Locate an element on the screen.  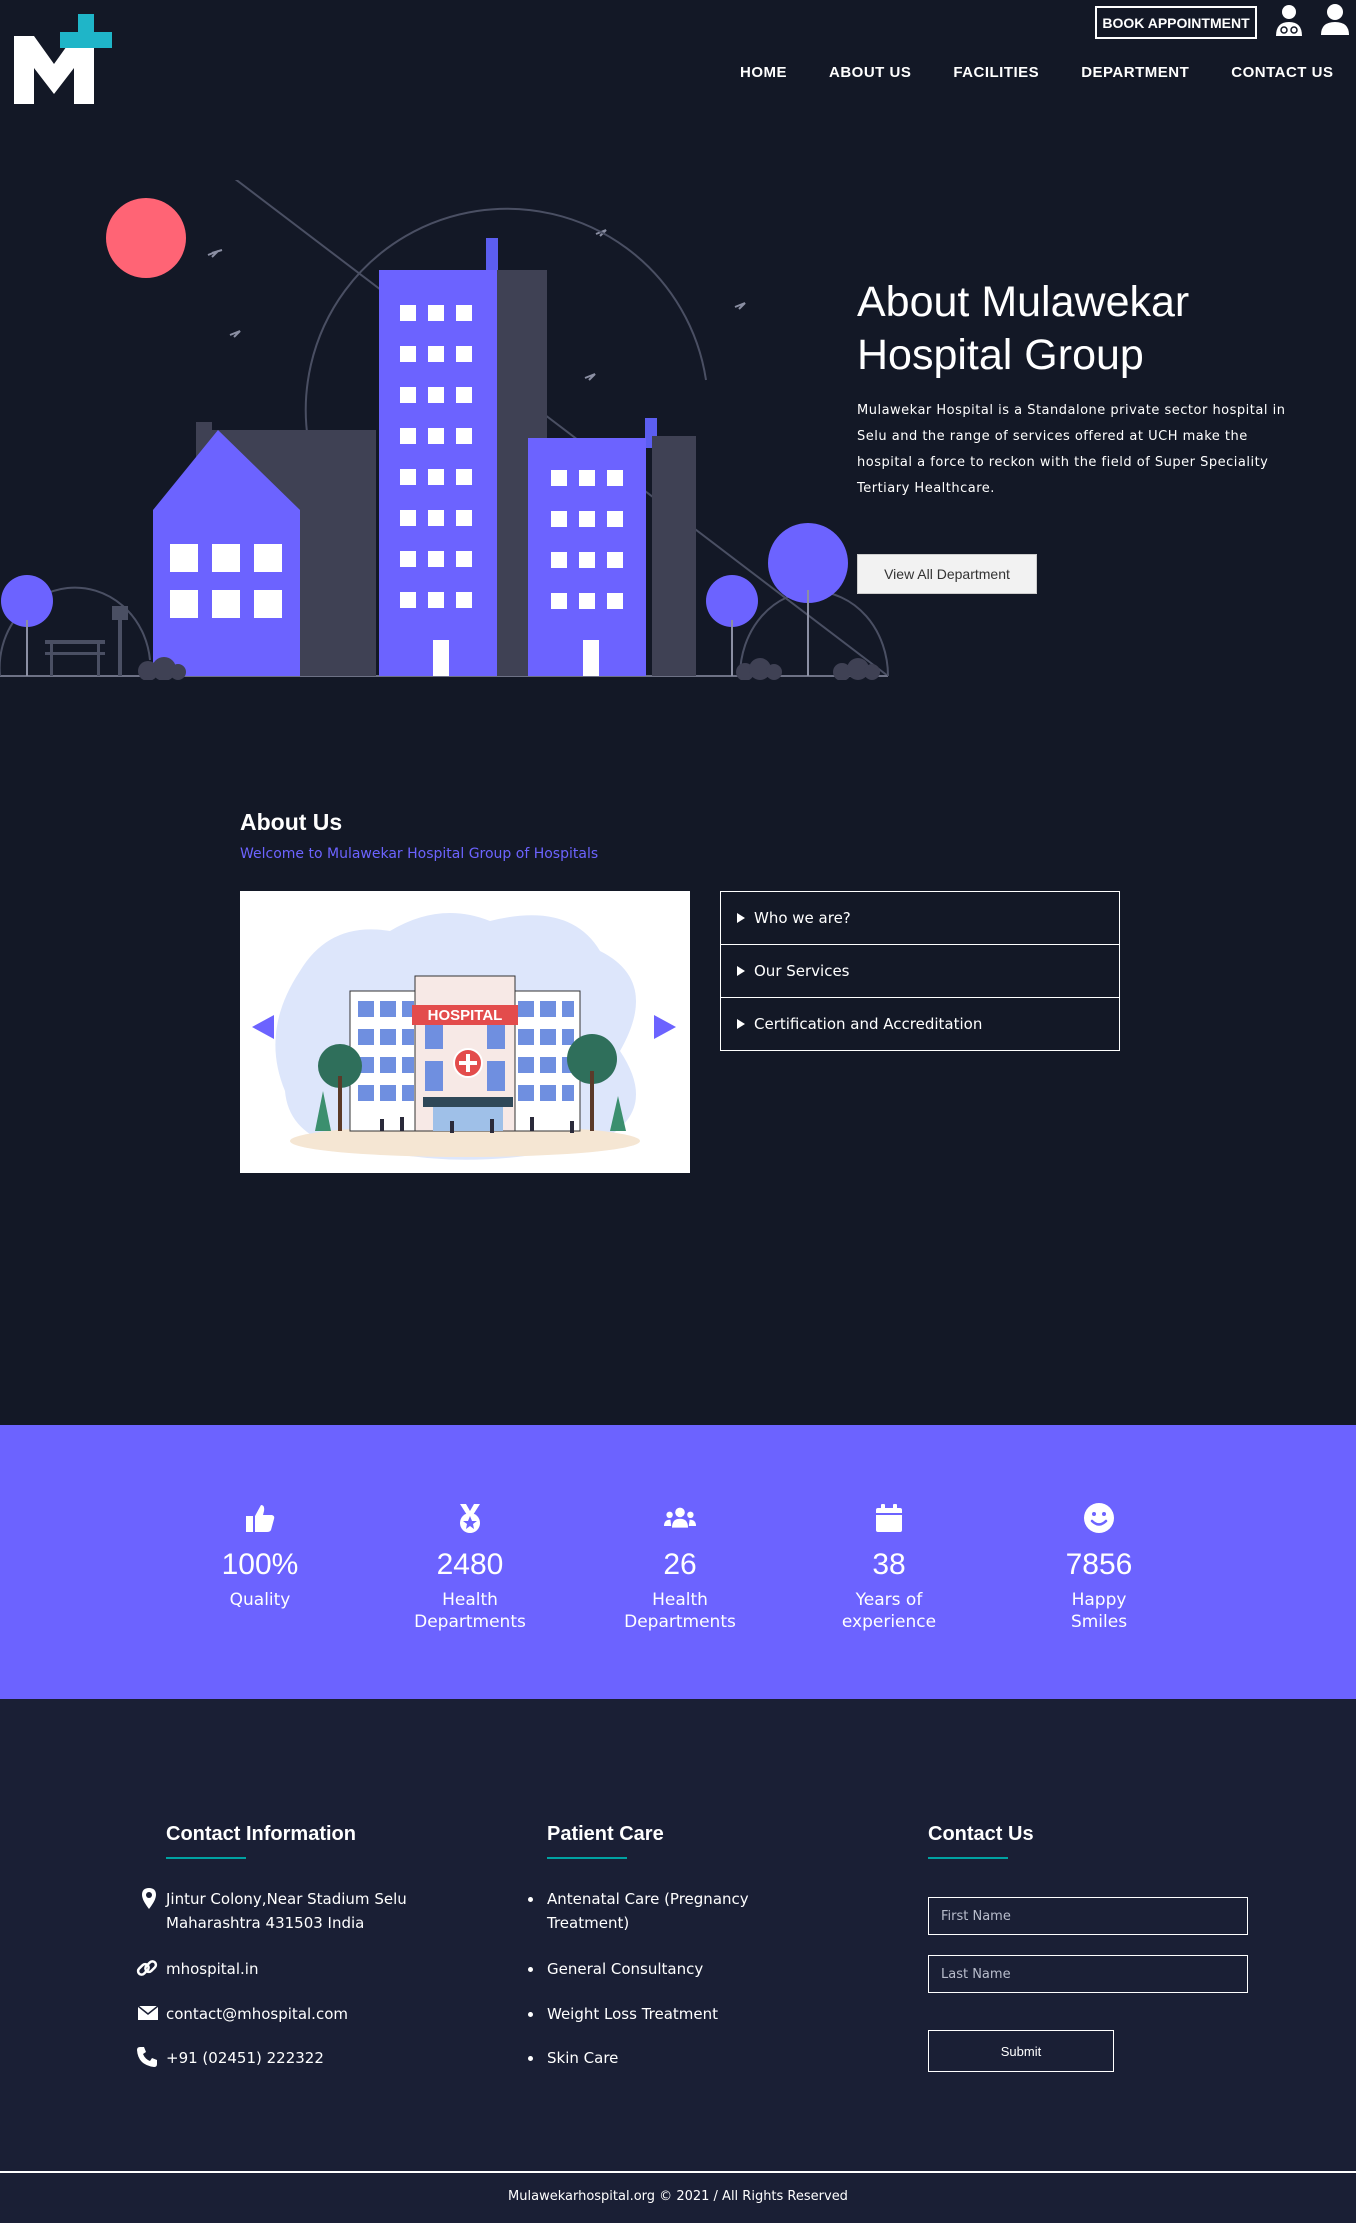
book-appointment-button: BOOK APPOINTMENT is located at coordinates (1176, 22).